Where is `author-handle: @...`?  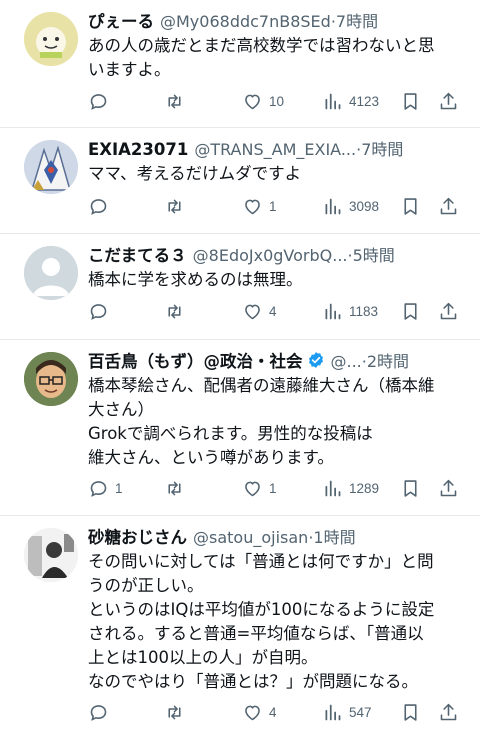 author-handle: @... is located at coordinates (346, 361).